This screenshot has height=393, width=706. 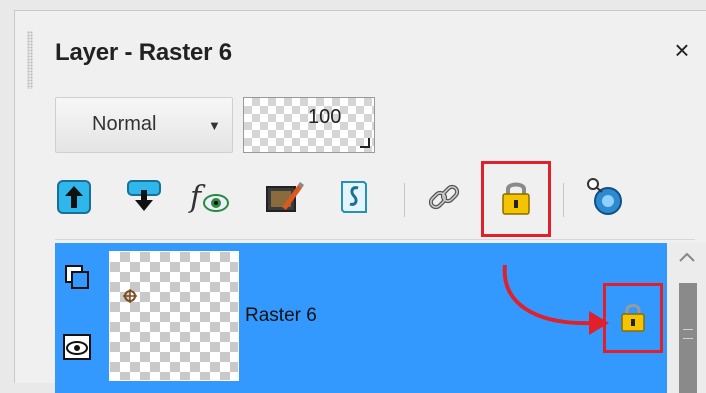 I want to click on opacity-field: 100, so click(x=309, y=125).